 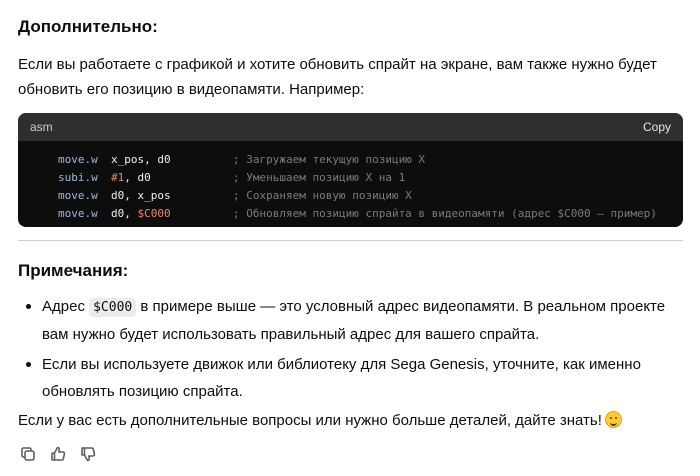 I want to click on dislike-button, so click(x=88, y=454).